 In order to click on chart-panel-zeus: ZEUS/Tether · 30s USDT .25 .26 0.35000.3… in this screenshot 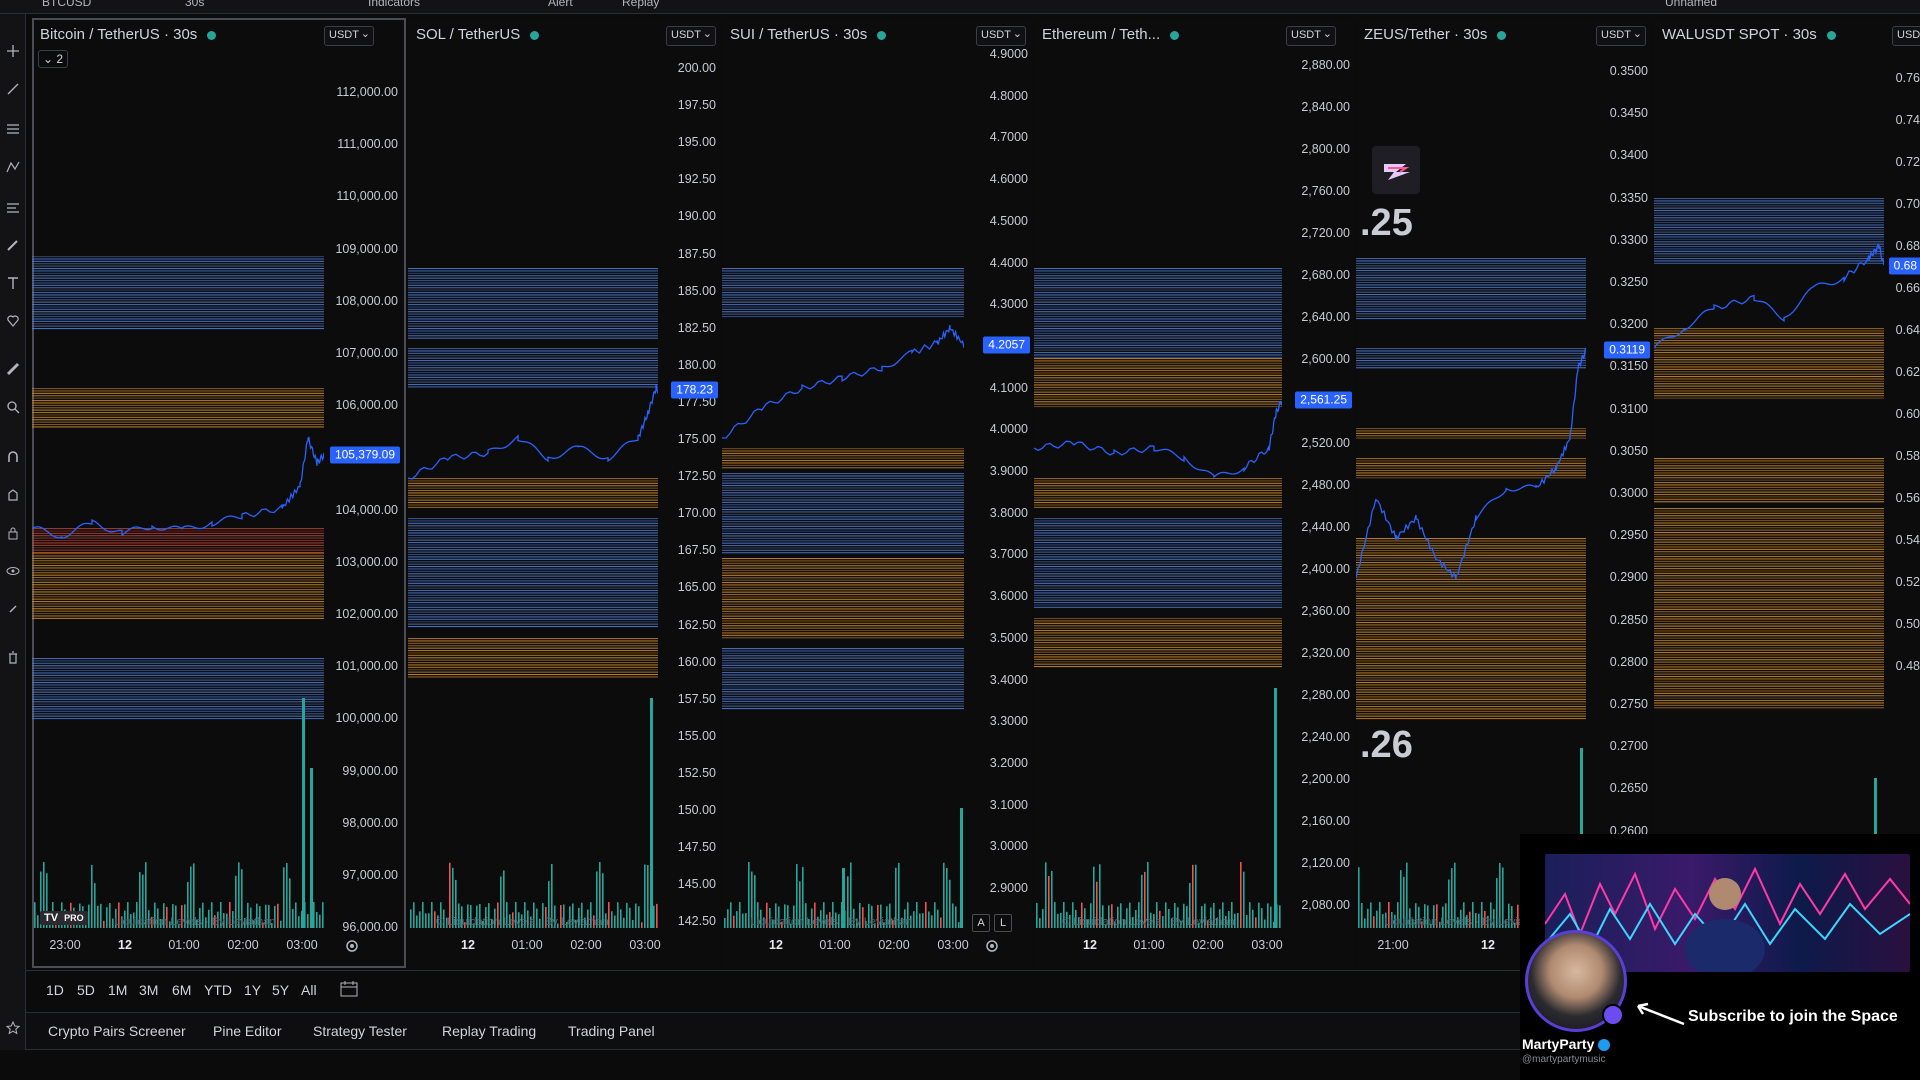, I will do `click(1504, 493)`.